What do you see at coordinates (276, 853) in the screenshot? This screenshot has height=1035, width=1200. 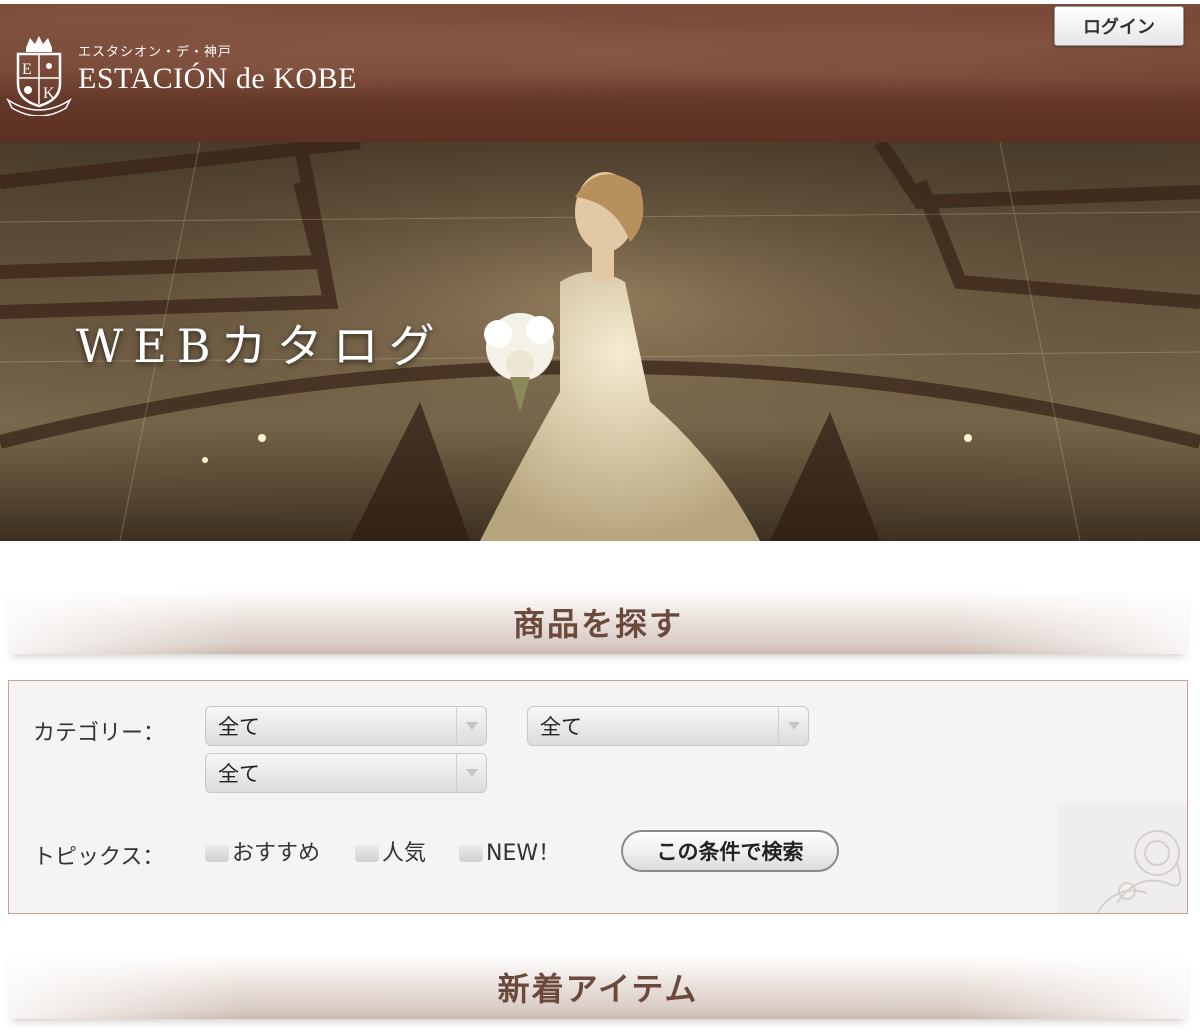 I see `topic-recommended-label: おすすめ` at bounding box center [276, 853].